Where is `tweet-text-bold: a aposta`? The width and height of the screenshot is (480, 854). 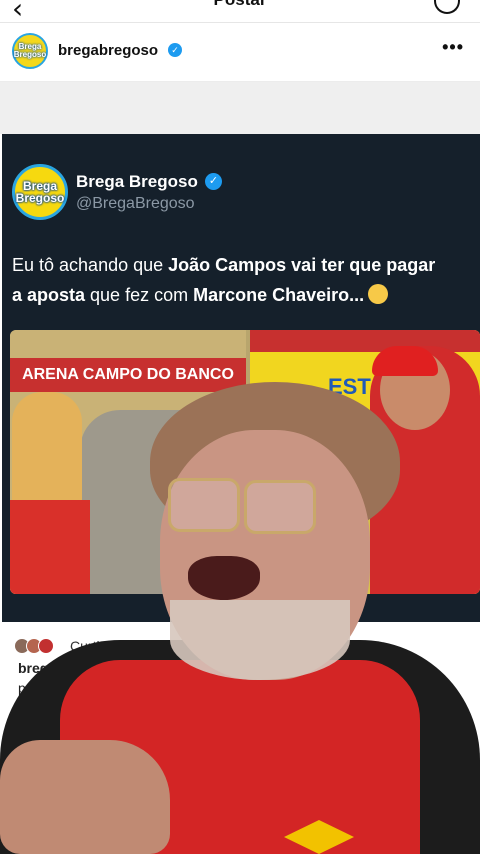
tweet-text-bold: a aposta is located at coordinates (49, 295).